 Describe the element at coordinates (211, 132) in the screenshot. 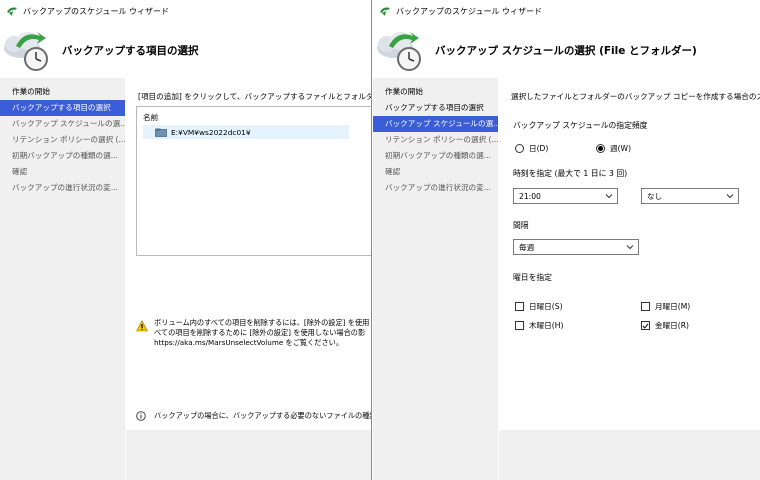

I see `list-item-path: E:¥VM¥ws2022dc01¥` at that location.